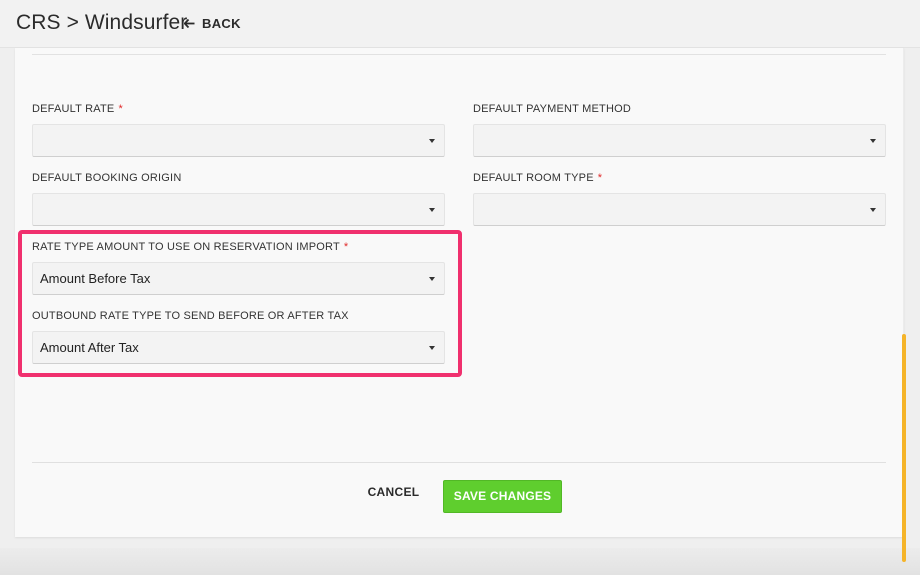 This screenshot has height=575, width=920. What do you see at coordinates (459, 462) in the screenshot?
I see `footer-divider` at bounding box center [459, 462].